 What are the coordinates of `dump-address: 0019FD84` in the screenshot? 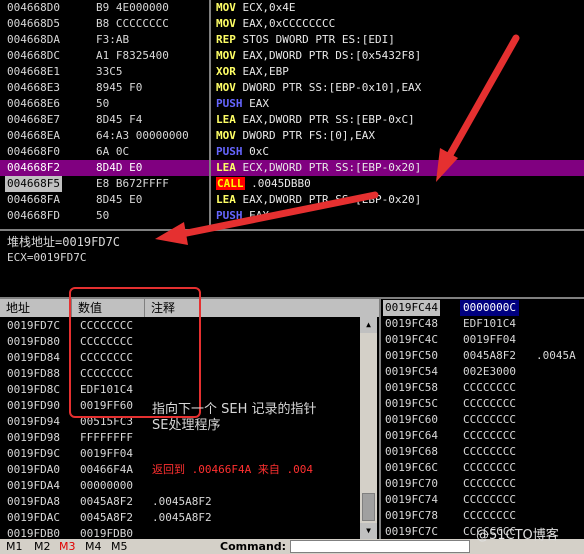 It's located at (33, 357).